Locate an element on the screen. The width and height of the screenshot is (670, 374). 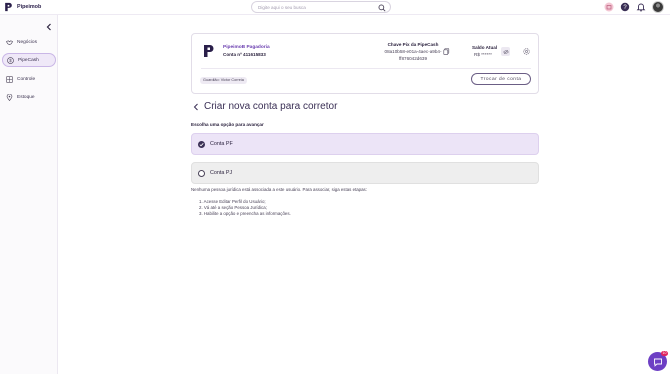
sidebar-item-label: Controle is located at coordinates (26, 79).